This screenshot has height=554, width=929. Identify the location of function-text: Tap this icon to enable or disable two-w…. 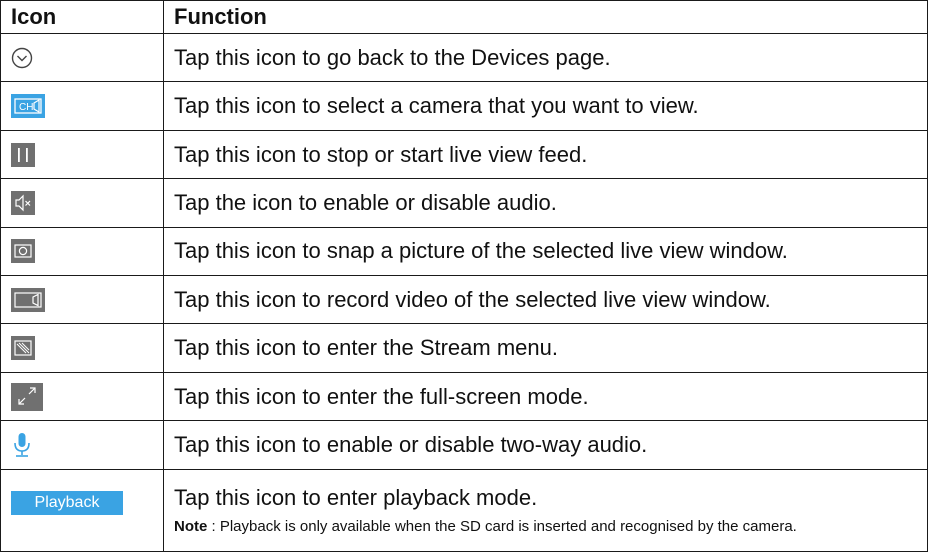
(545, 445).